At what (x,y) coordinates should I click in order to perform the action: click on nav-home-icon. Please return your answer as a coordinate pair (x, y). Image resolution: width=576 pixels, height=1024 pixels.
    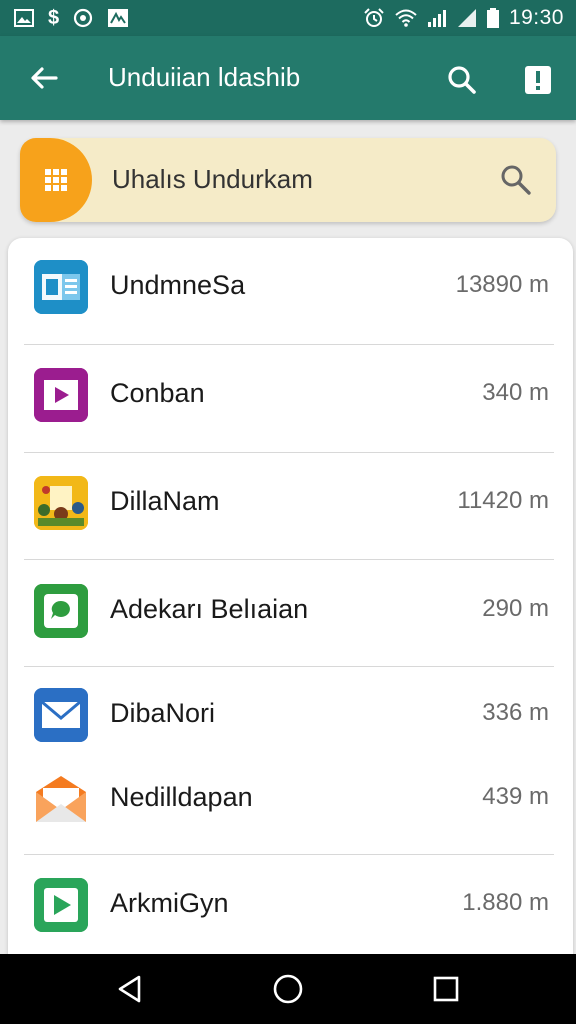
    Looking at the image, I should click on (288, 989).